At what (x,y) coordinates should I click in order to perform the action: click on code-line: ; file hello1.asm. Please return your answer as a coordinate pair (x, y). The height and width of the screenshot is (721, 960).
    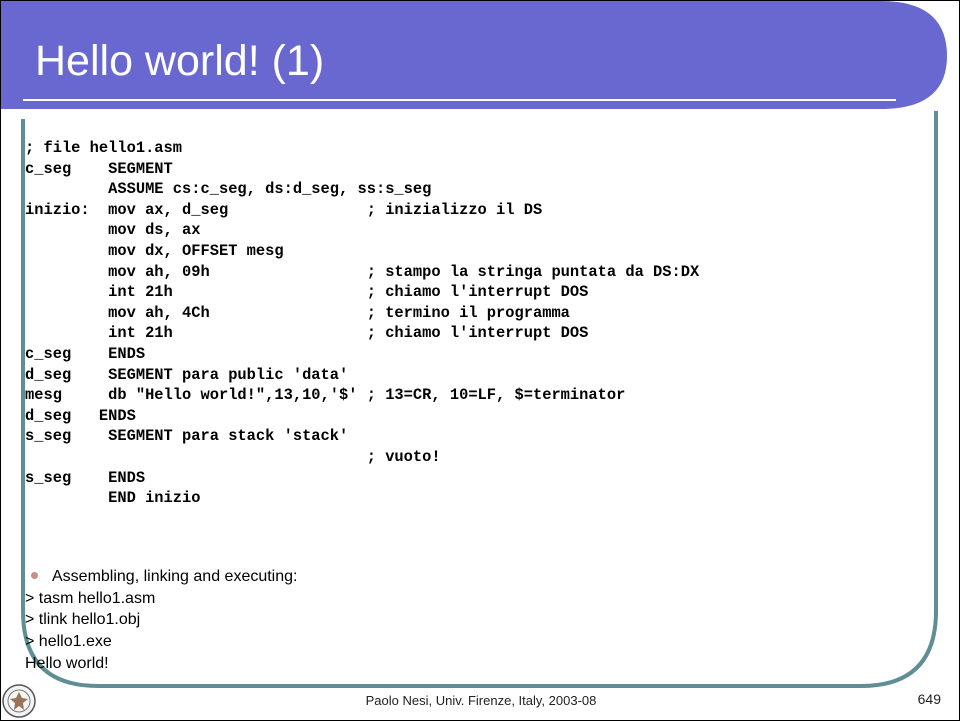
    Looking at the image, I should click on (104, 148).